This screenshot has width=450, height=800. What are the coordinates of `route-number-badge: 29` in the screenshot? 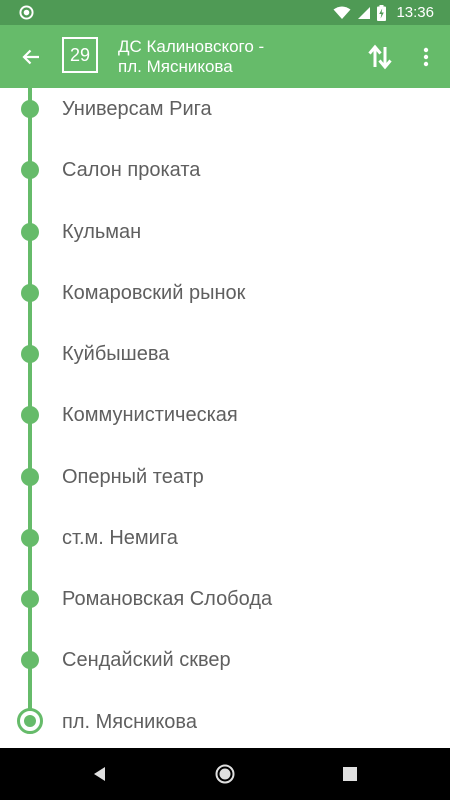 It's located at (80, 55).